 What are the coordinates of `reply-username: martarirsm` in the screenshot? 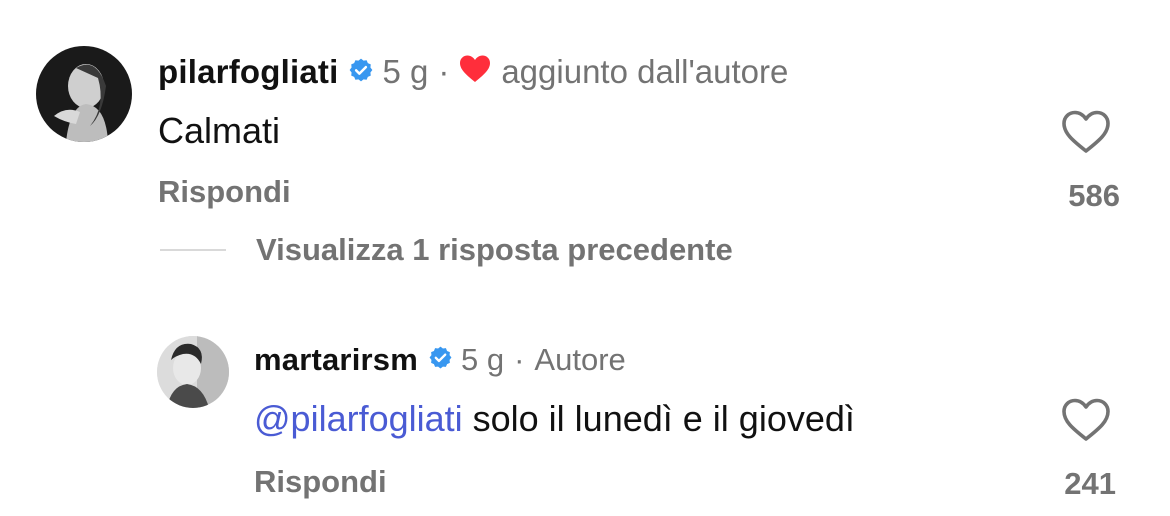 It's located at (336, 360).